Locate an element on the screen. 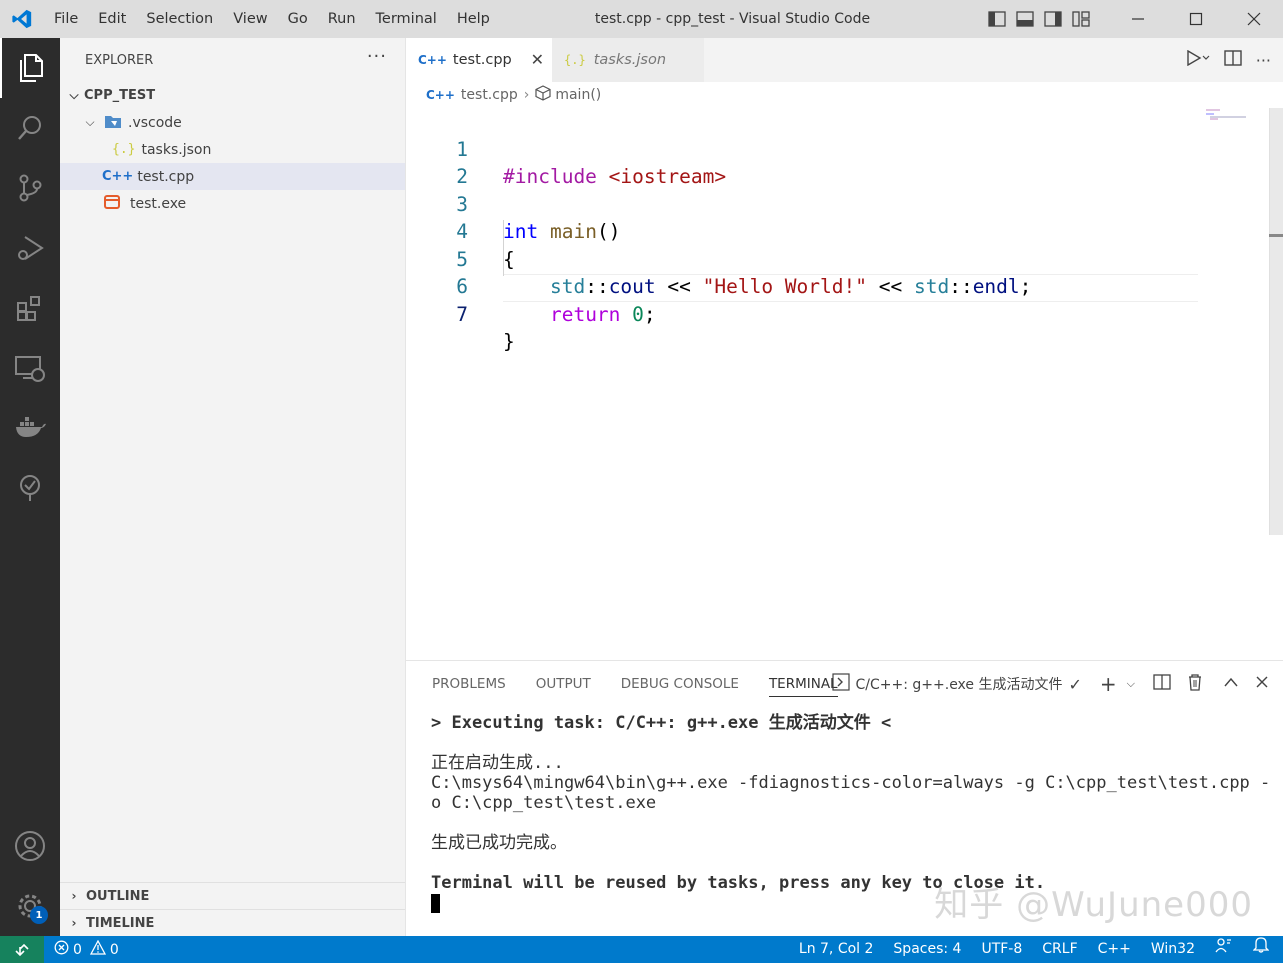  docker-icon is located at coordinates (30, 428).